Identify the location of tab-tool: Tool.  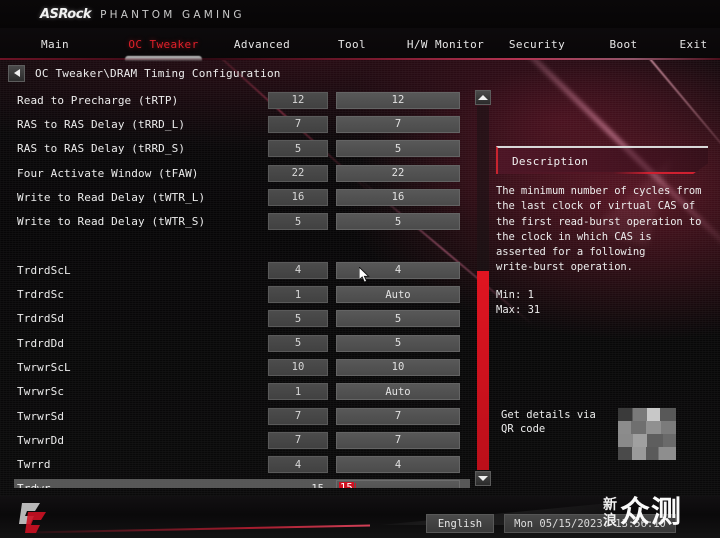
(352, 44).